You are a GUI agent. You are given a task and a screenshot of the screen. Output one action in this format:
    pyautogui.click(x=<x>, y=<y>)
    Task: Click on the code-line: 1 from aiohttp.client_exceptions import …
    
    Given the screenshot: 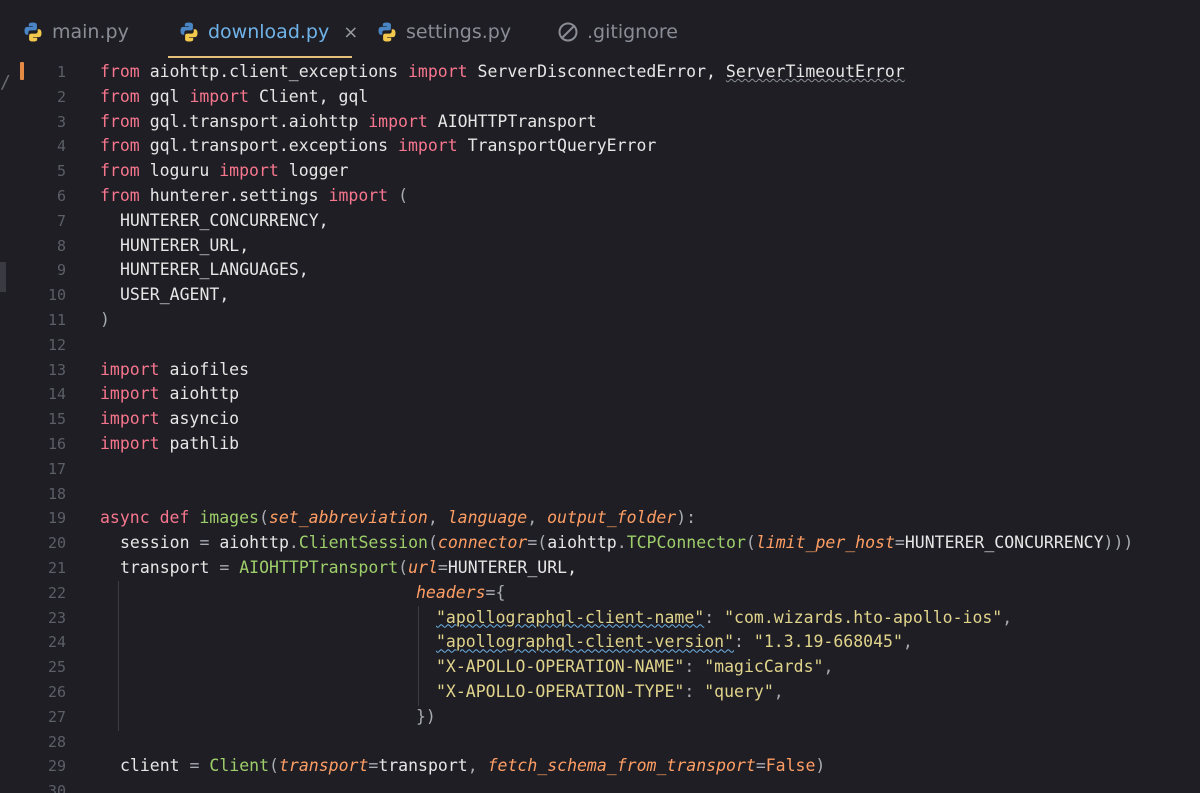 What is the action you would take?
    pyautogui.click(x=600, y=72)
    